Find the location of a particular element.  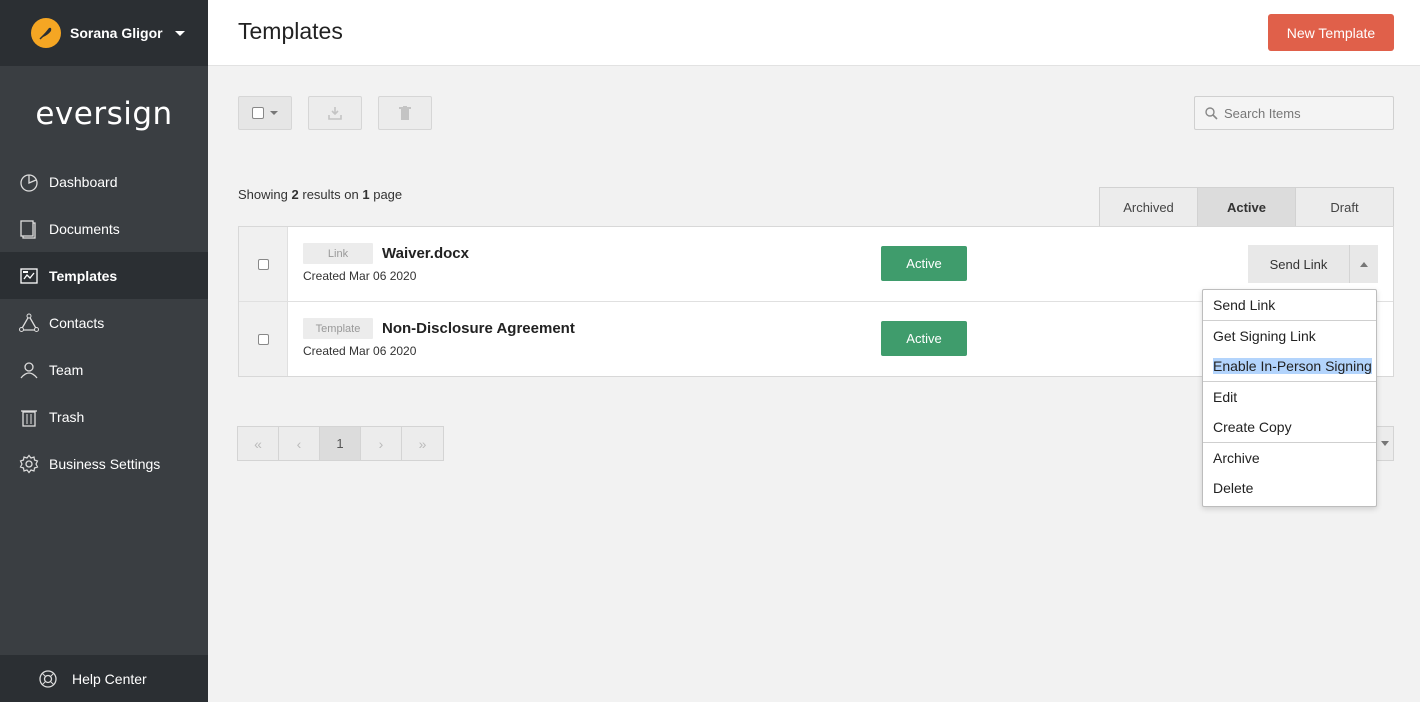

team-icon is located at coordinates (29, 370).